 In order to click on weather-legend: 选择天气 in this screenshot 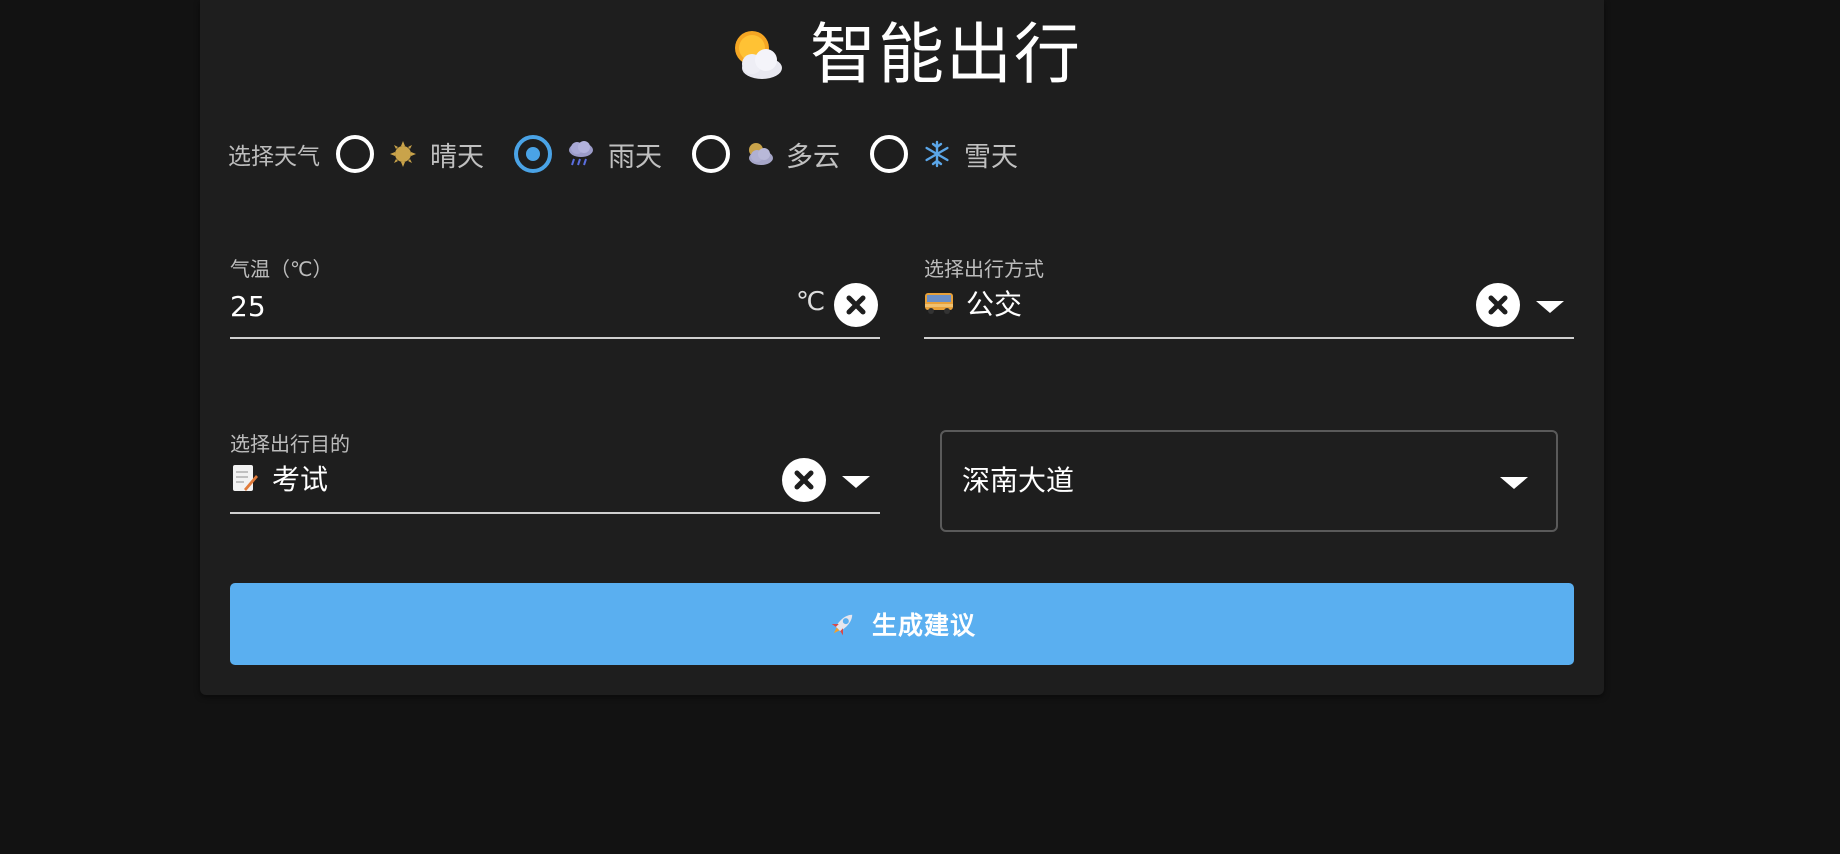, I will do `click(274, 157)`.